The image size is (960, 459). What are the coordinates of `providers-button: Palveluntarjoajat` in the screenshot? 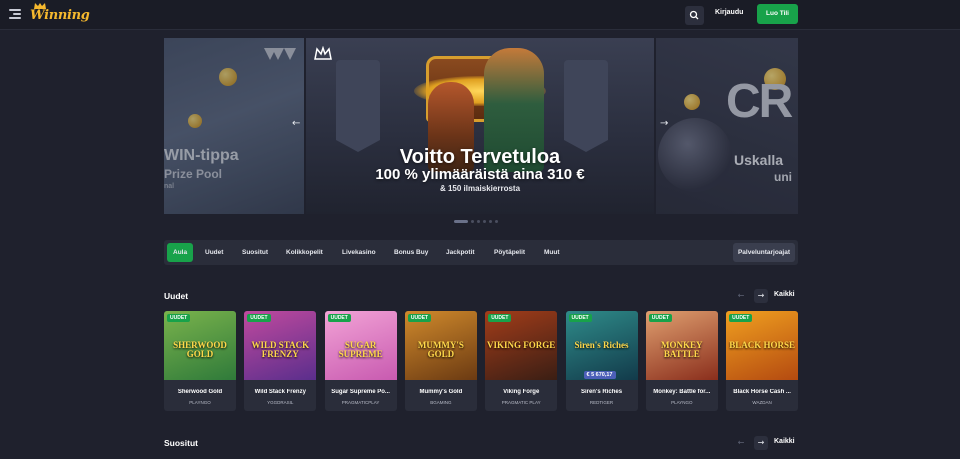 It's located at (763, 252).